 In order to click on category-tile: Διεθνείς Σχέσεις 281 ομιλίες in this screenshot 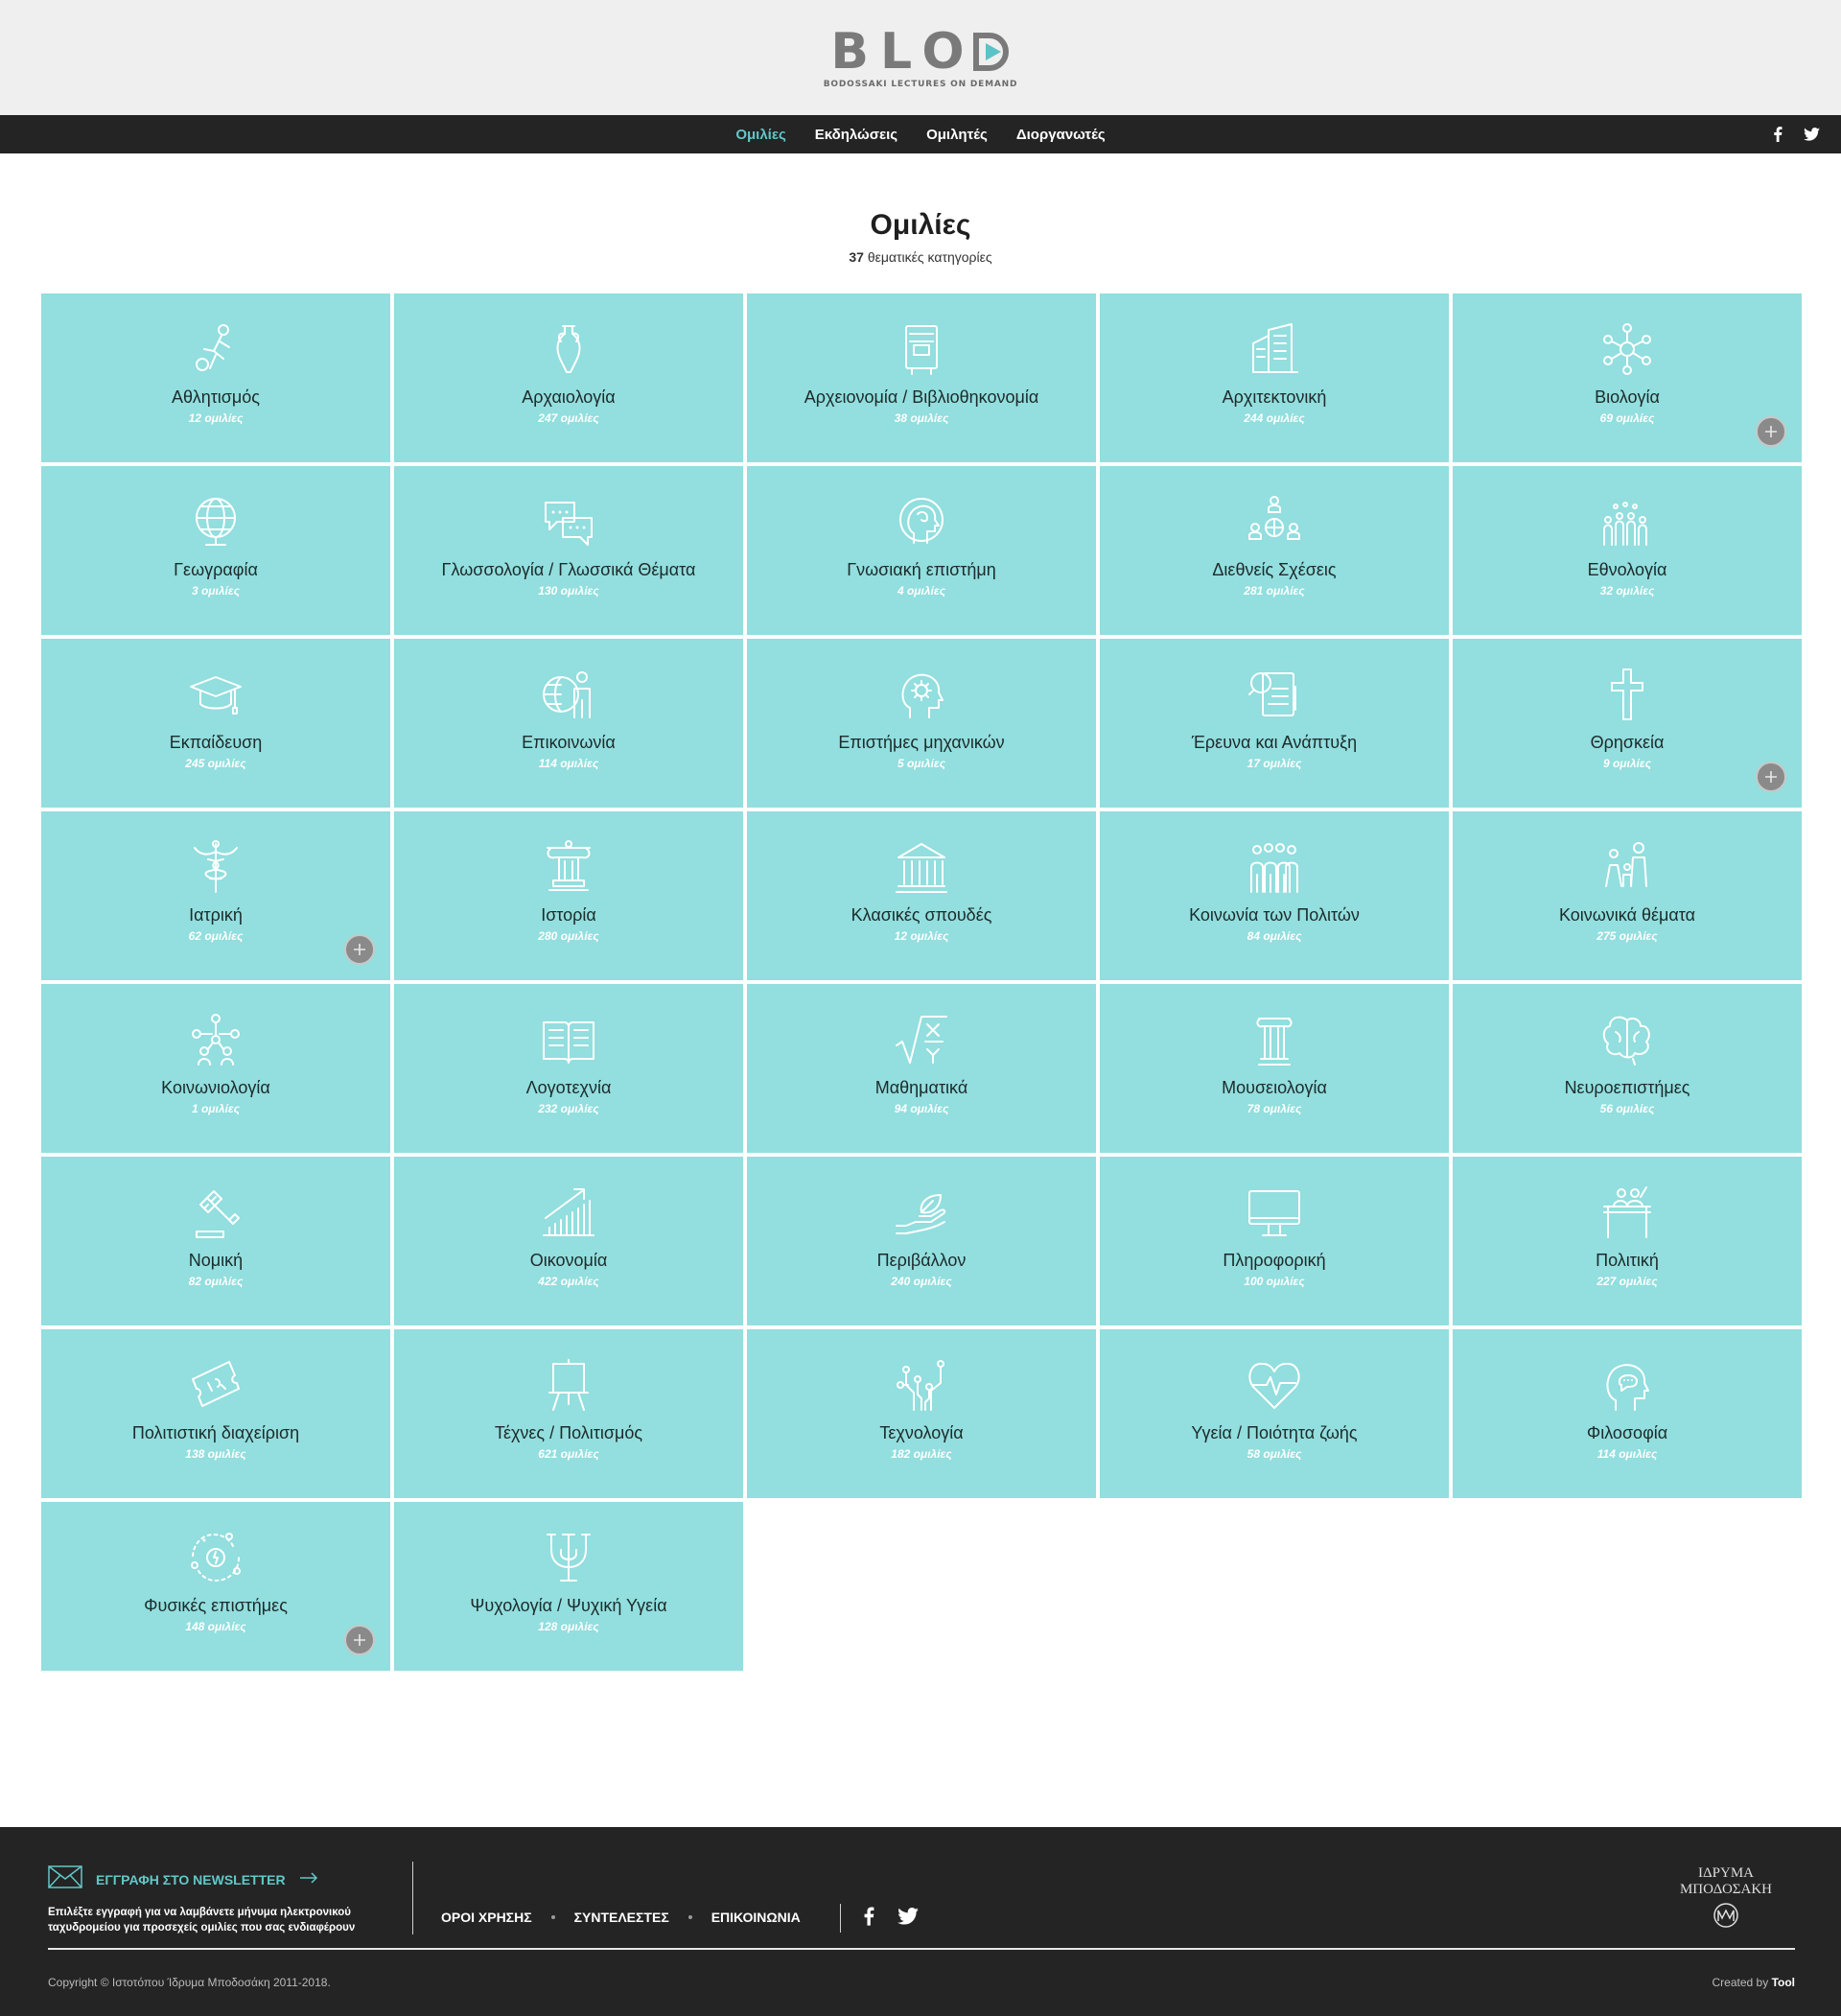, I will do `click(1274, 550)`.